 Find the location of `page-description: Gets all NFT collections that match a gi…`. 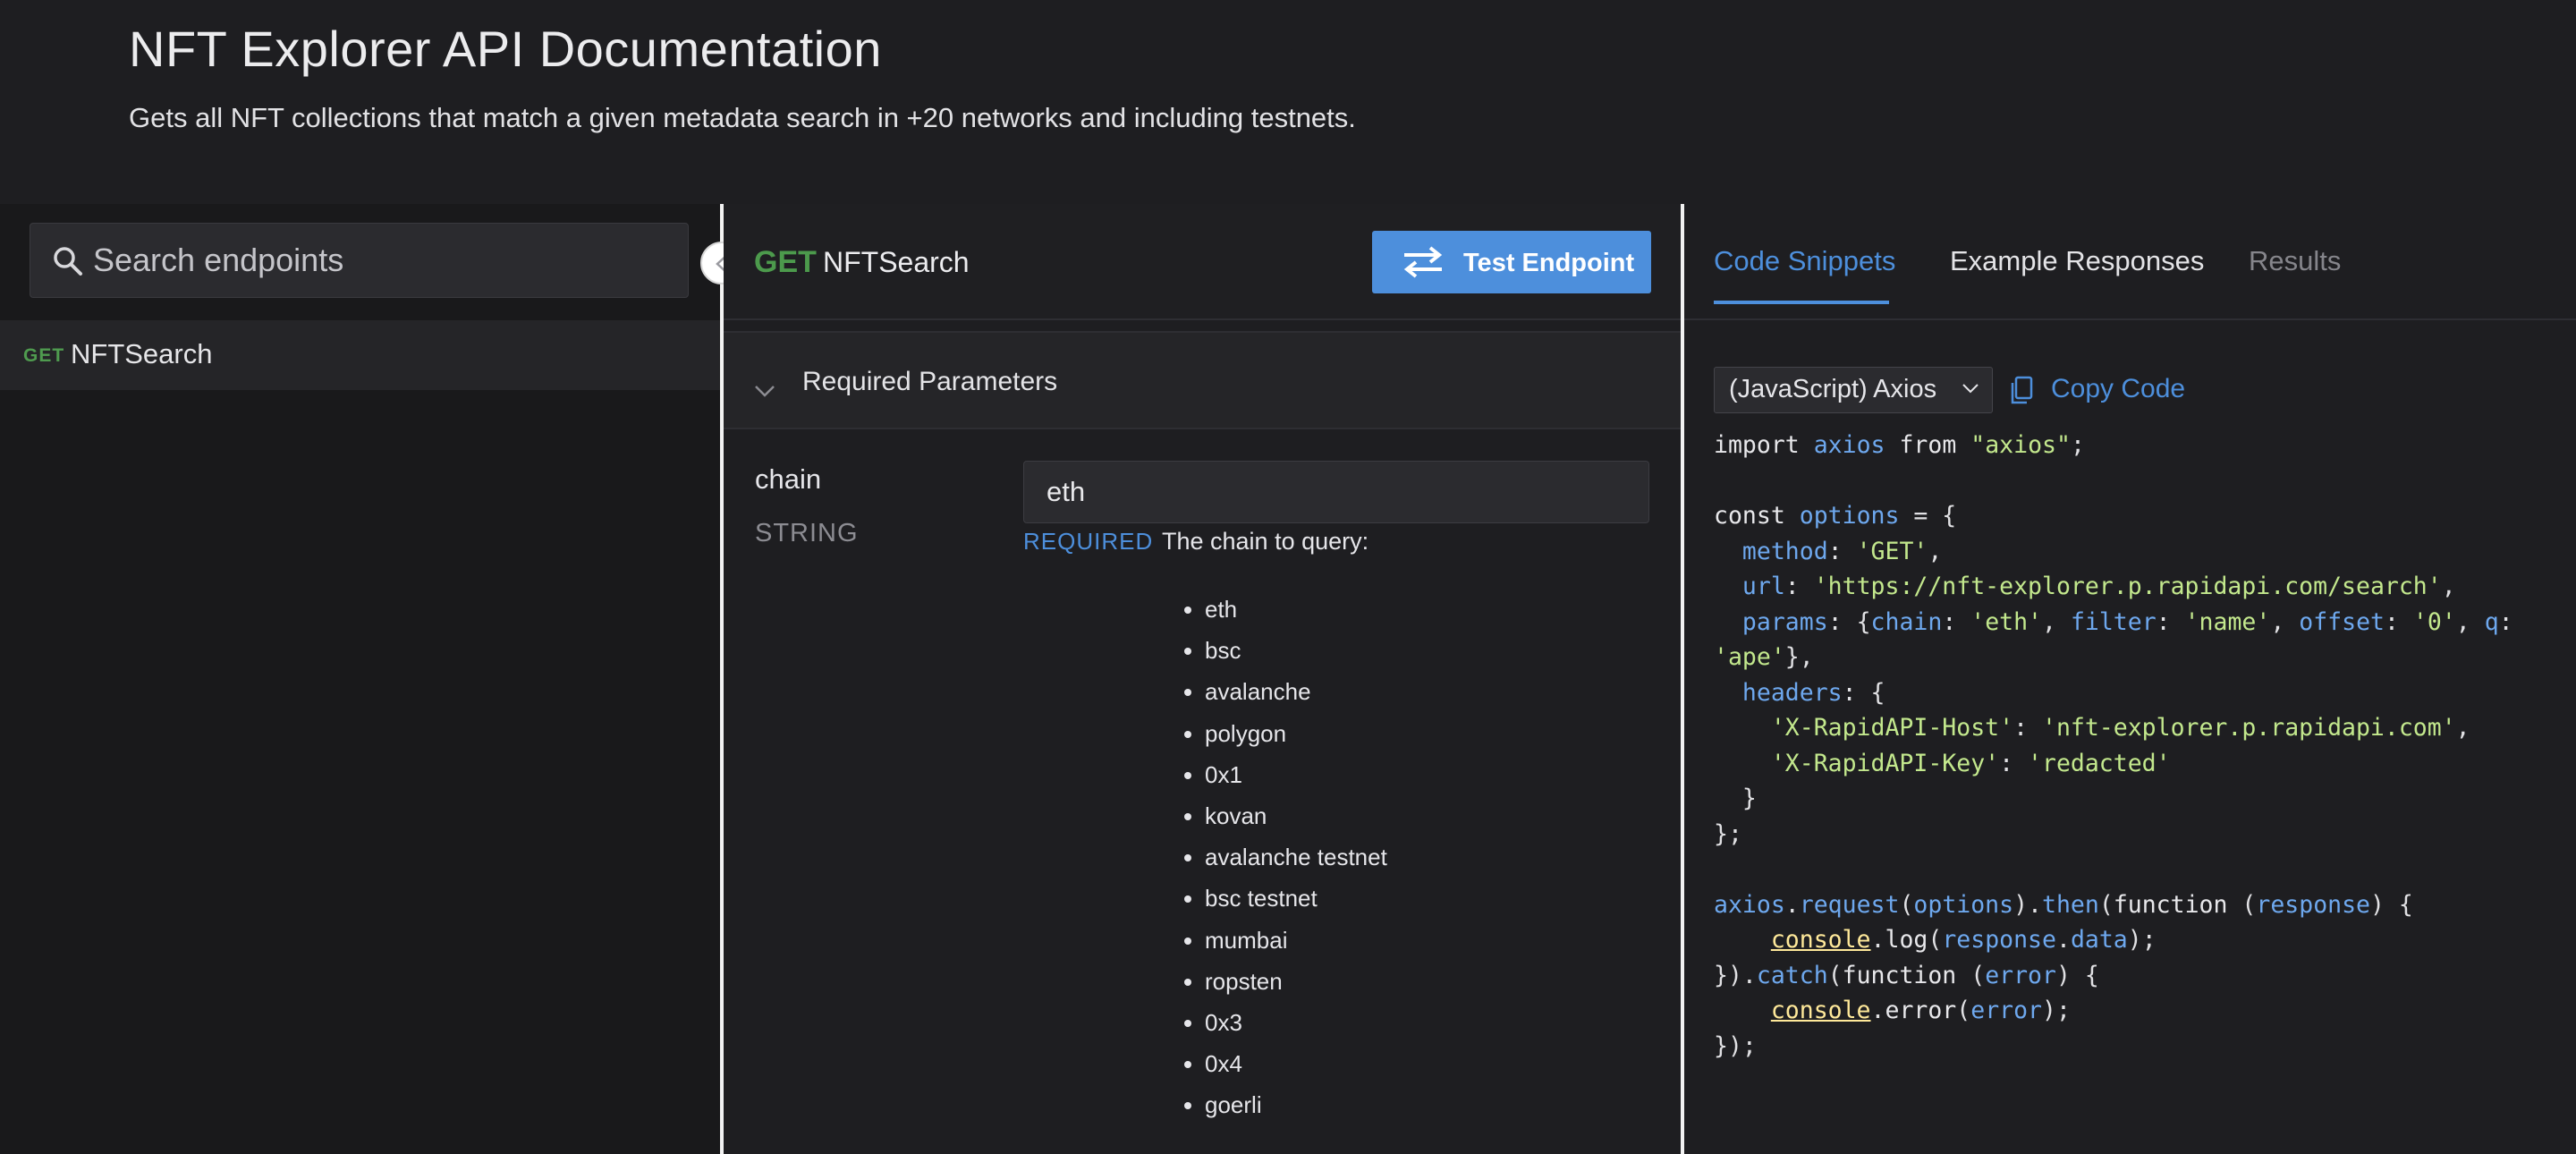

page-description: Gets all NFT collections that match a gi… is located at coordinates (742, 117).